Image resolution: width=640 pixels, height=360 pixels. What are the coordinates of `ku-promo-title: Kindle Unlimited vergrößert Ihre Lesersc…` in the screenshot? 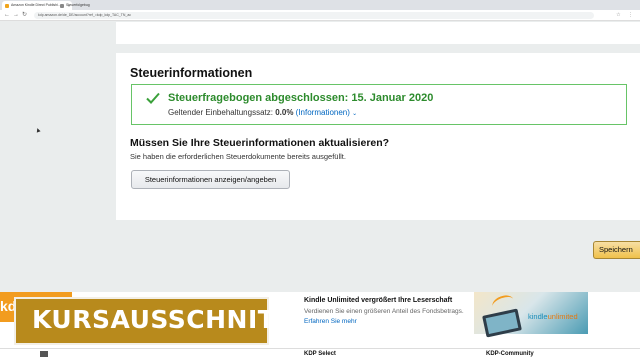 It's located at (378, 300).